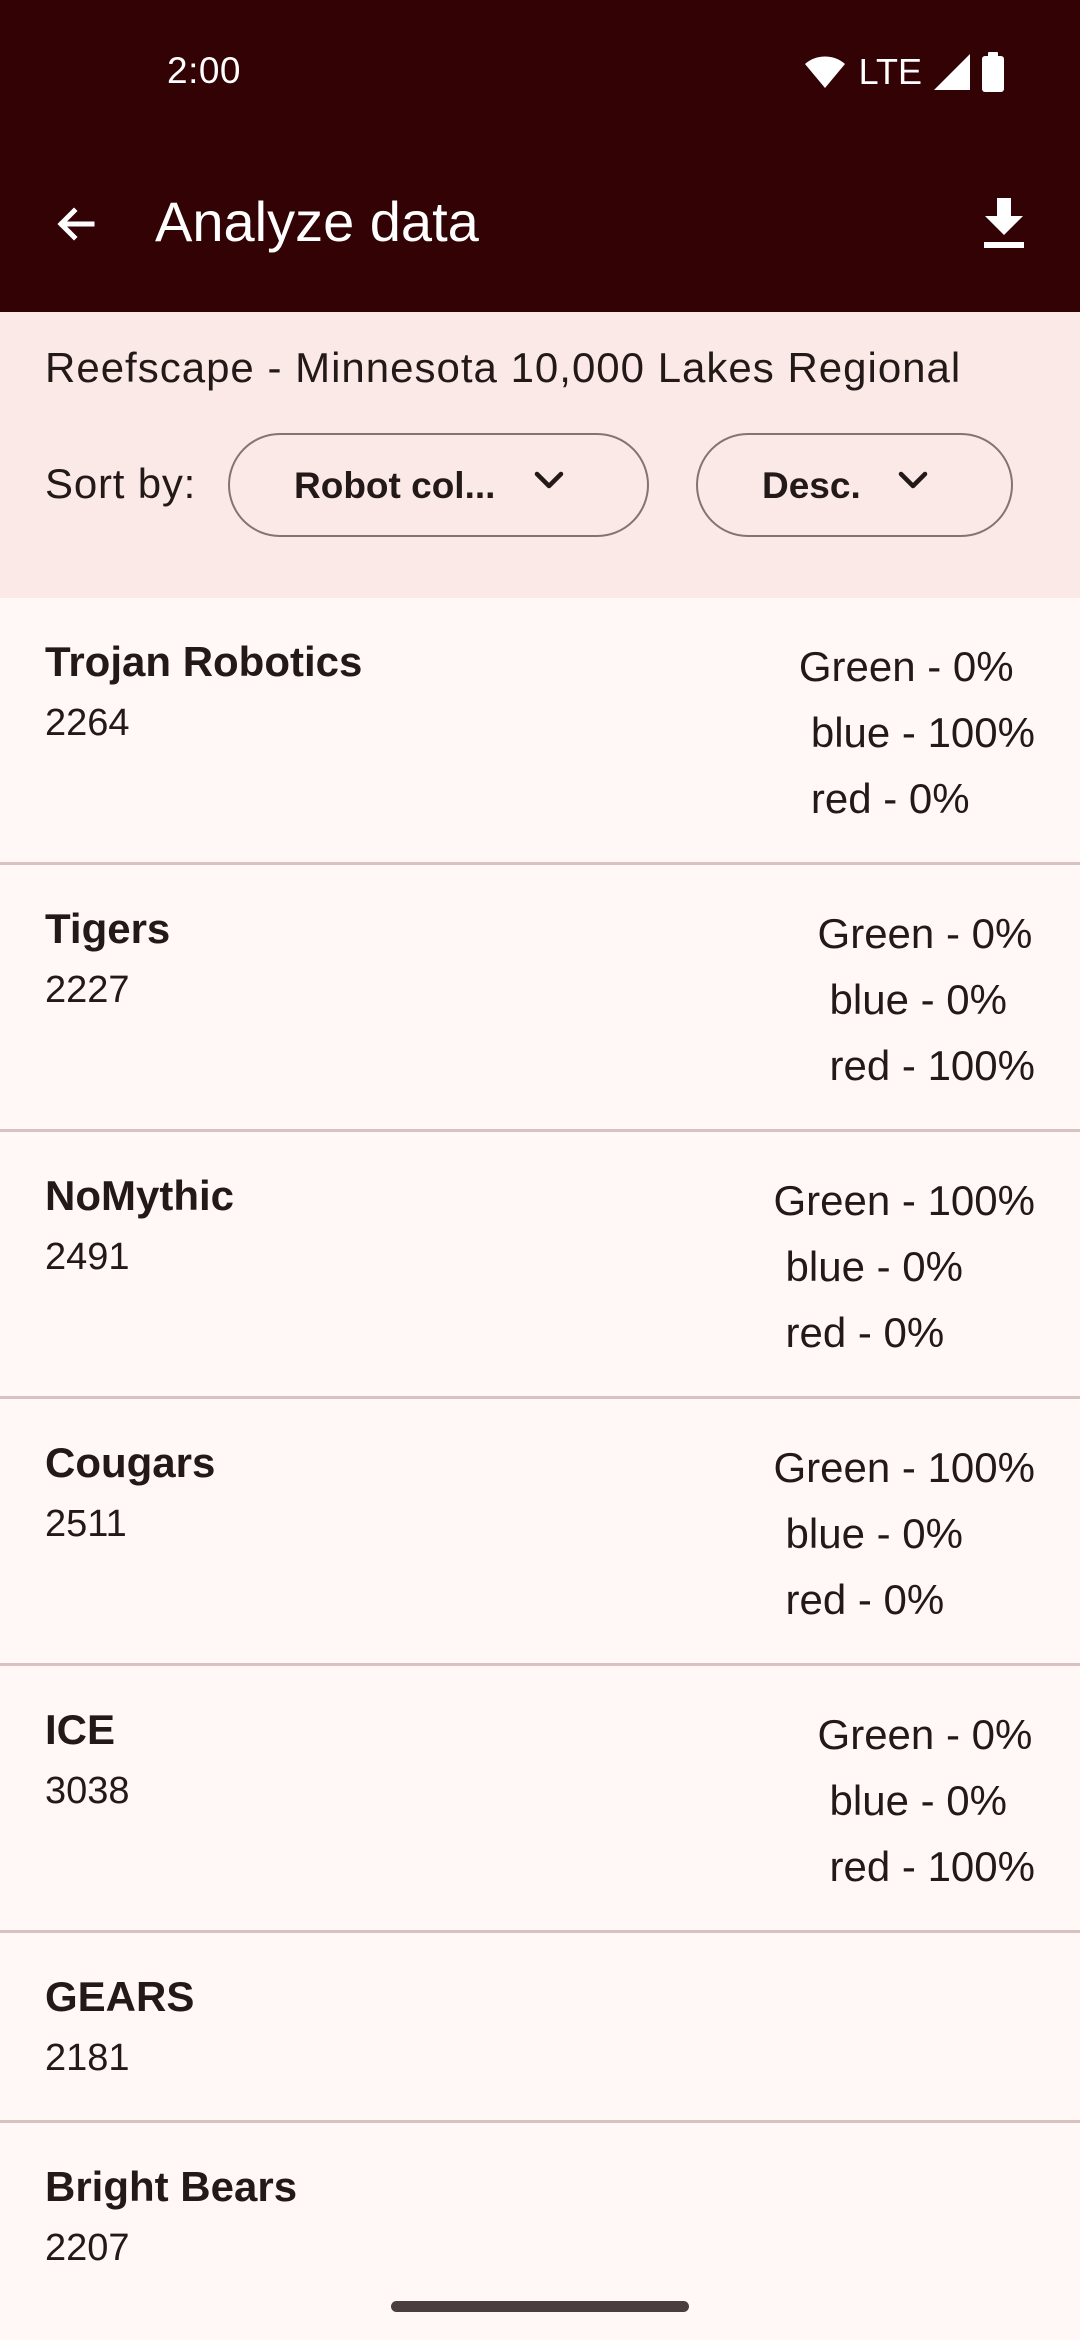 This screenshot has width=1080, height=2340. What do you see at coordinates (86, 1524) in the screenshot?
I see `team-number: 2511` at bounding box center [86, 1524].